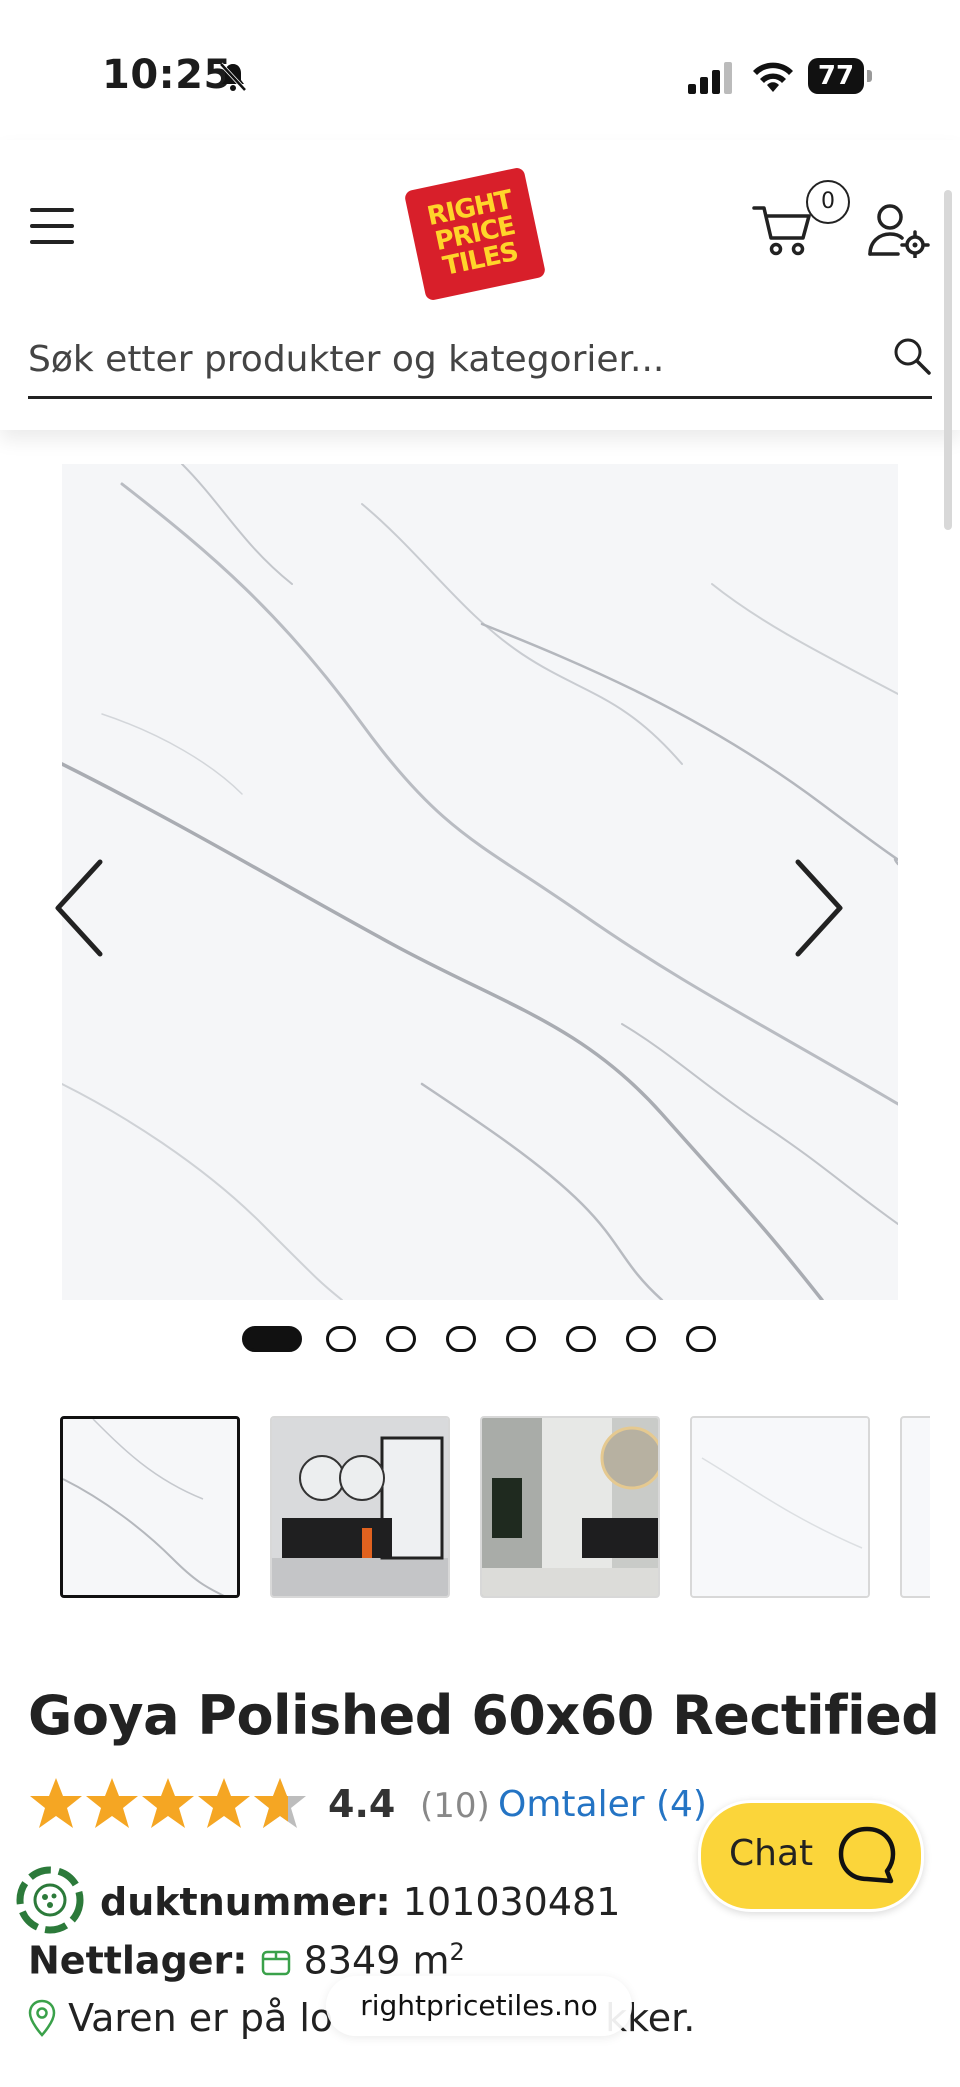 This screenshot has height=2087, width=960. I want to click on battery-indicator: 77, so click(840, 76).